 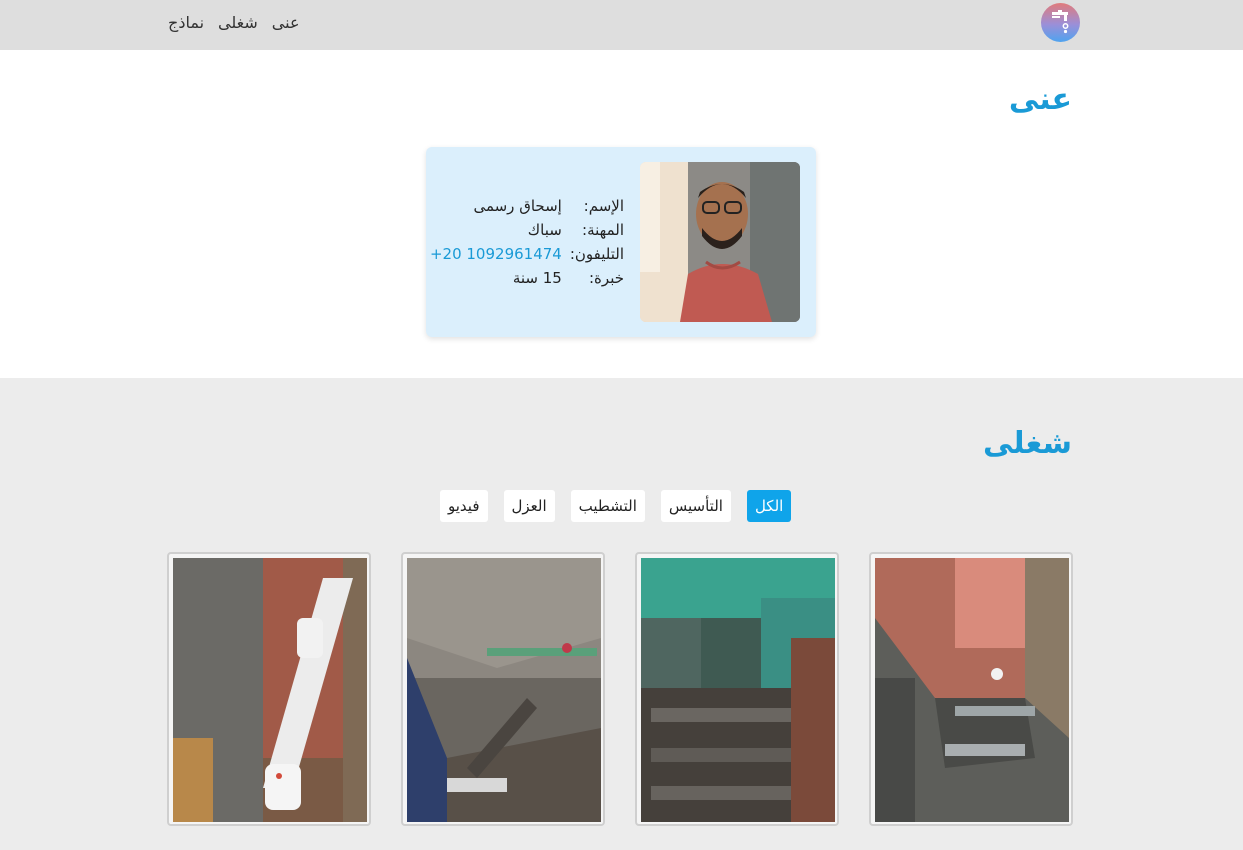 I want to click on filter-video: فيديو, so click(x=464, y=506).